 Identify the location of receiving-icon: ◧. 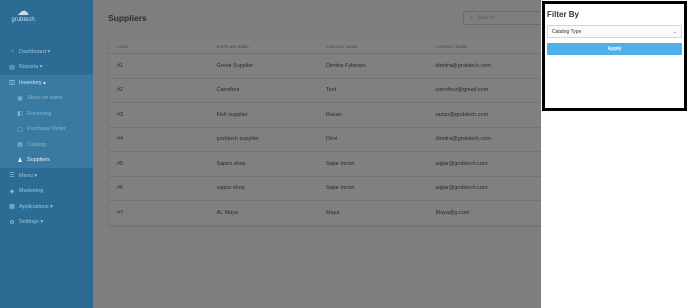
(20, 114).